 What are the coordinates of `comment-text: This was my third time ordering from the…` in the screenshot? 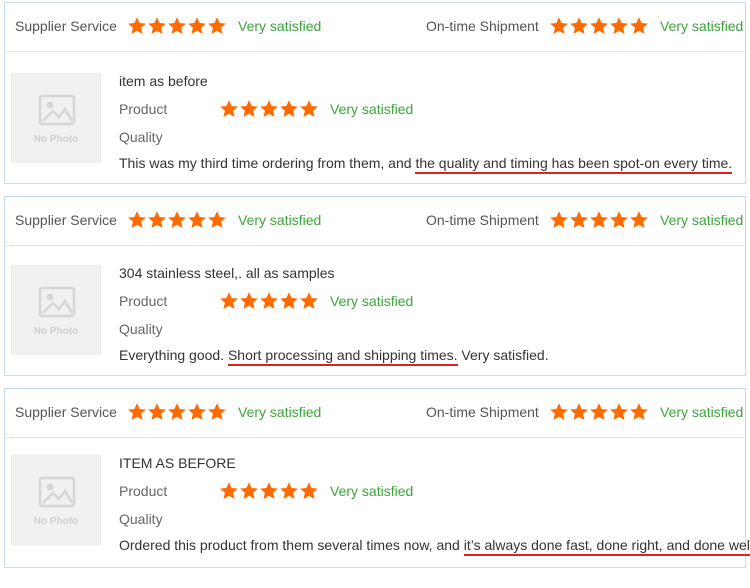 It's located at (267, 163).